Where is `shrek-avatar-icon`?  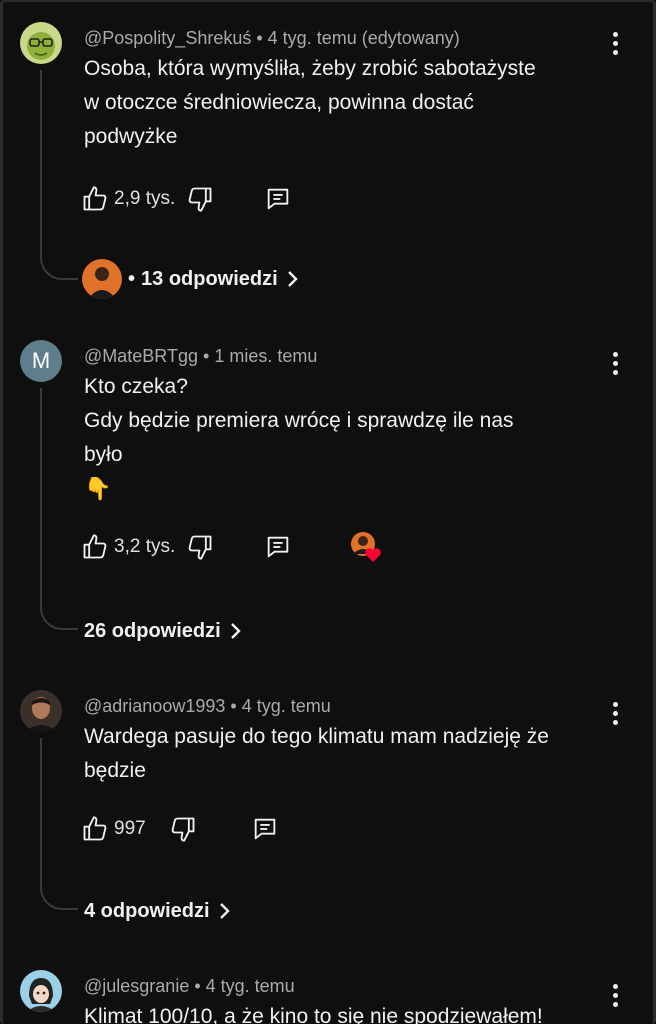
shrek-avatar-icon is located at coordinates (41, 43).